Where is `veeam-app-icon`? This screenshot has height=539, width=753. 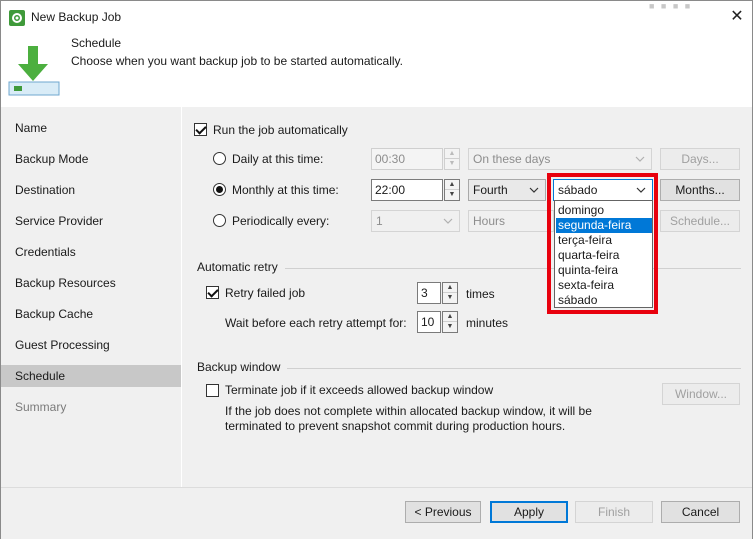 veeam-app-icon is located at coordinates (17, 18).